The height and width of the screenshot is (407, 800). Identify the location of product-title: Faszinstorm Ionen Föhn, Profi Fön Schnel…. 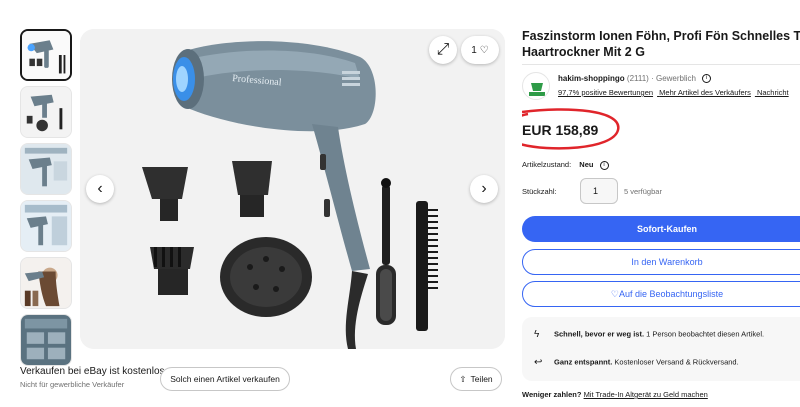
(661, 44).